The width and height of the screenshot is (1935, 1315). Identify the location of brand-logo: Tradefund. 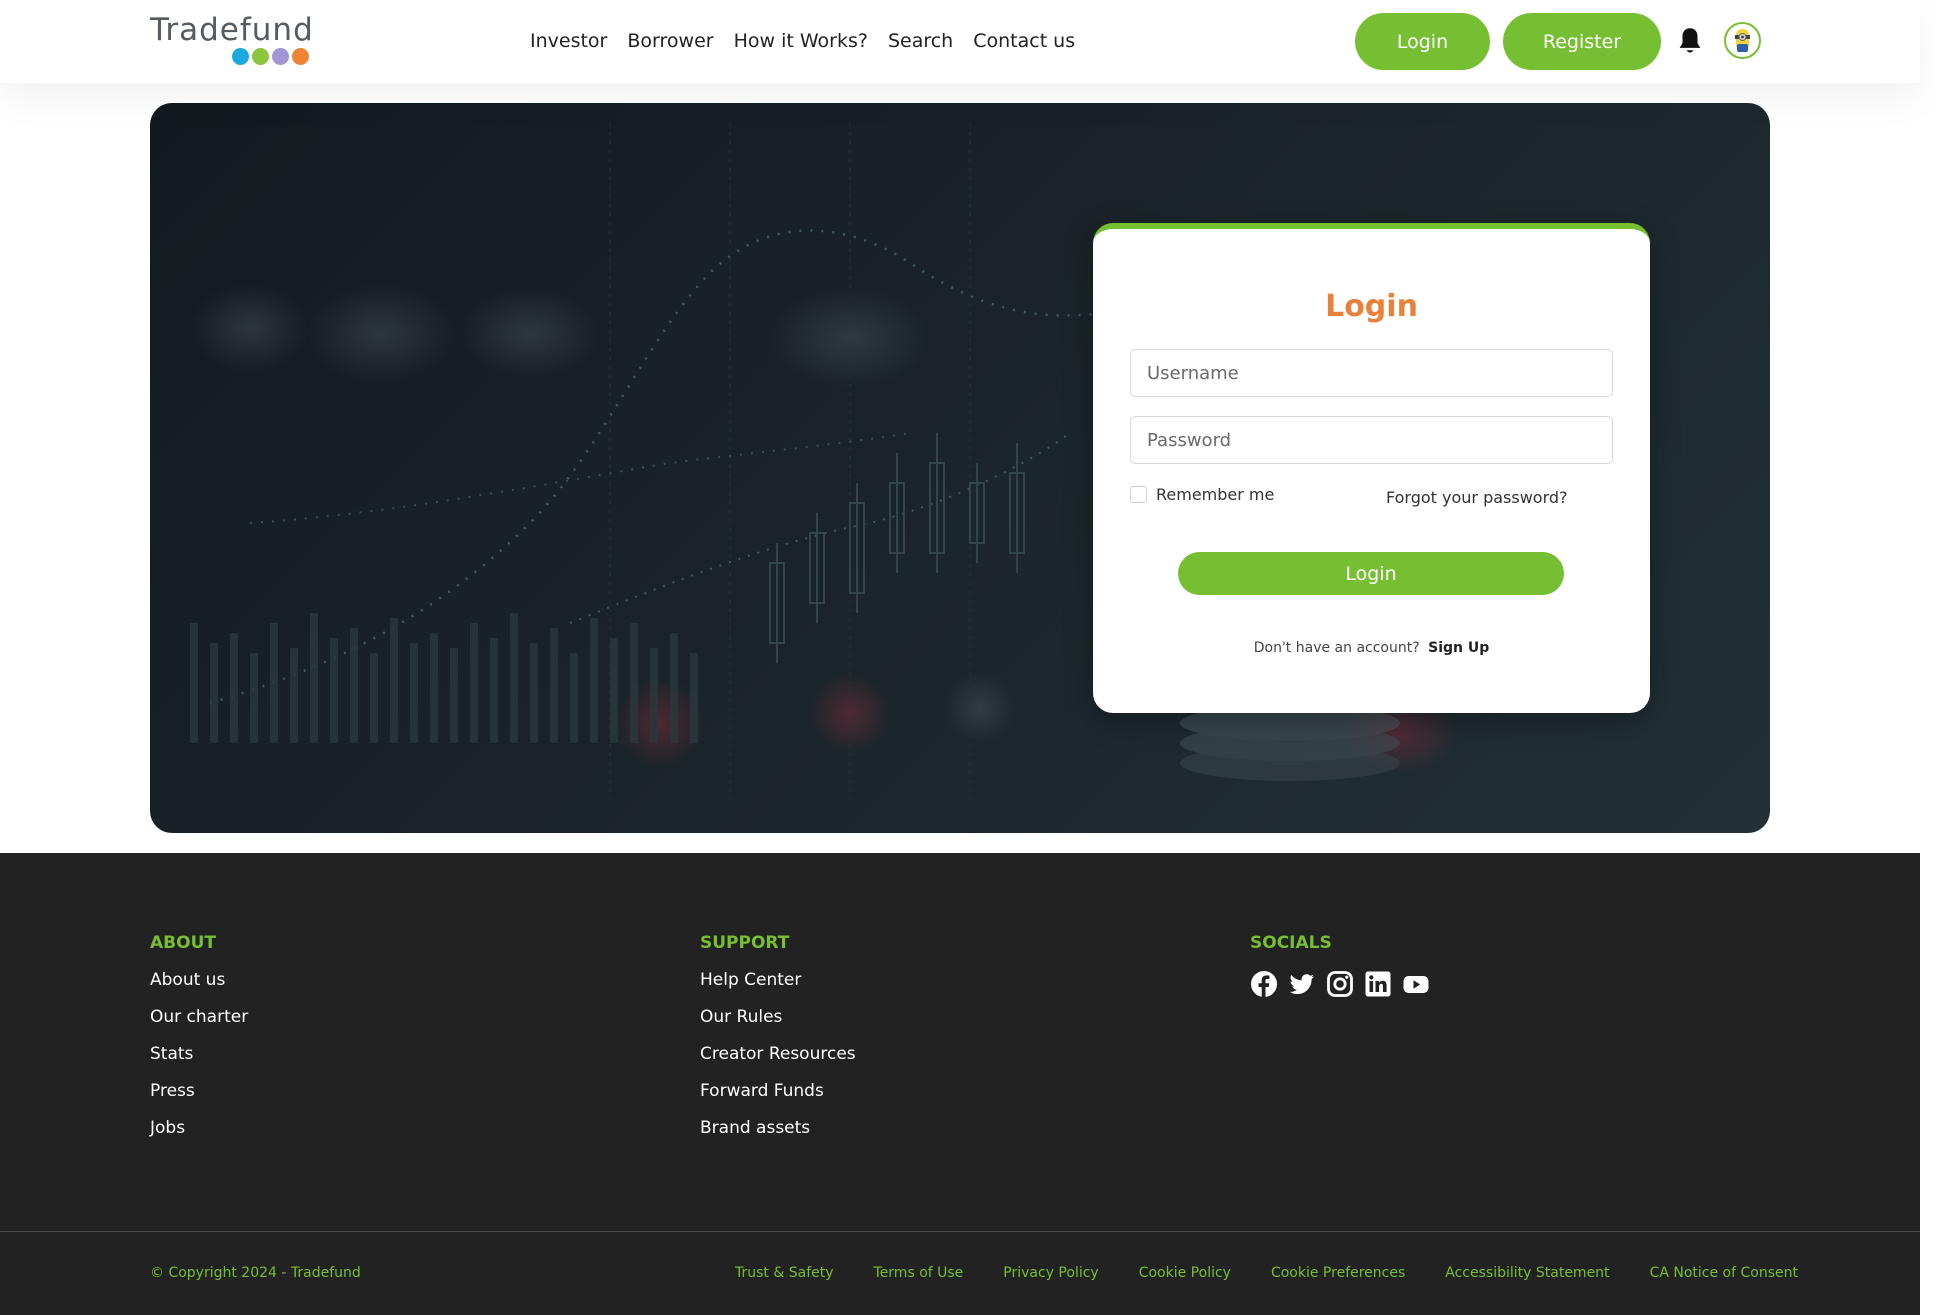
(235, 40).